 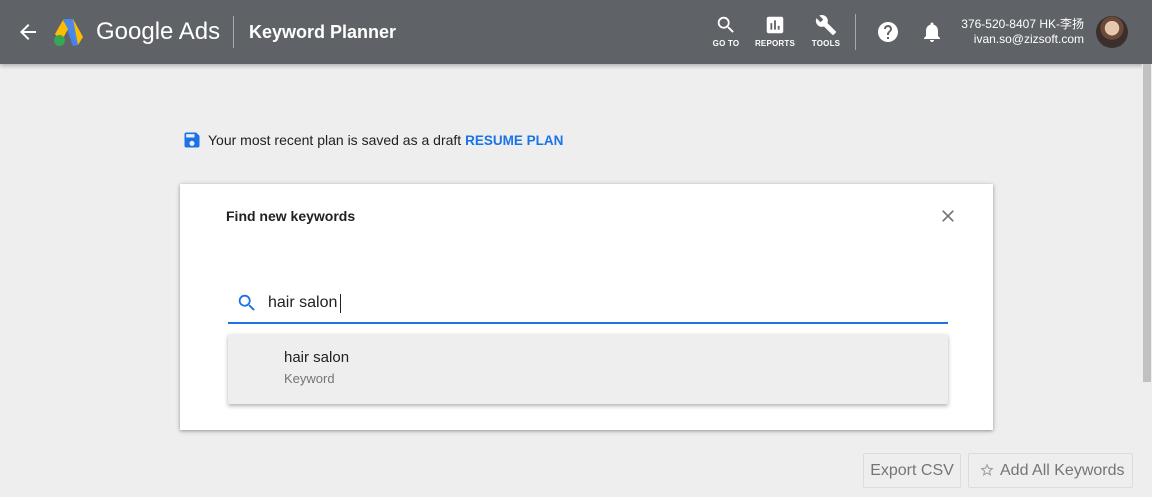 What do you see at coordinates (291, 216) in the screenshot?
I see `card-title: Find new keywords` at bounding box center [291, 216].